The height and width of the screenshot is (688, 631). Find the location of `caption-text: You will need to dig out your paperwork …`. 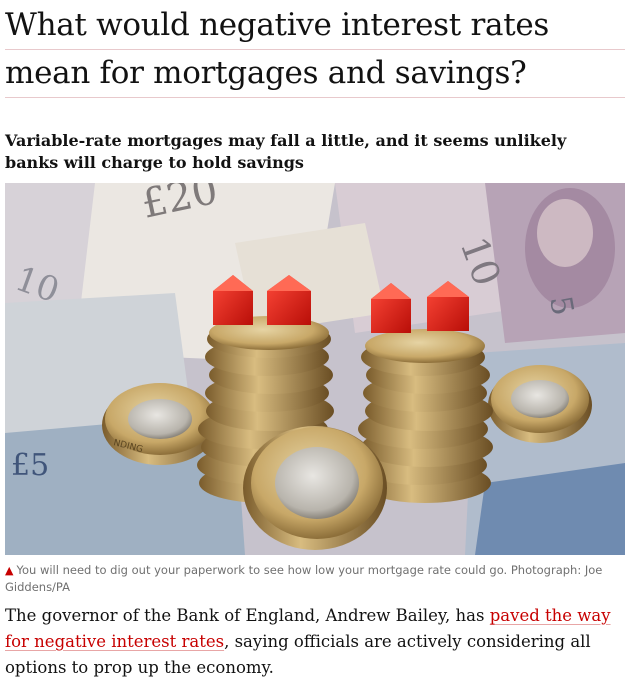

caption-text: You will need to dig out your paperwork … is located at coordinates (304, 578).